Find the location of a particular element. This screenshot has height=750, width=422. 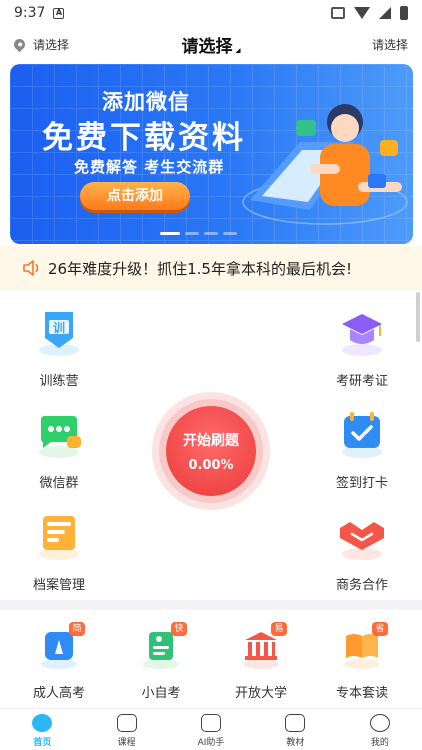

quiz-core: 开始刷题 0.00% is located at coordinates (211, 451).